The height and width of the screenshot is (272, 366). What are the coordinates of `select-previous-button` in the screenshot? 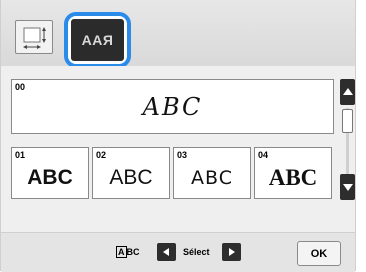 It's located at (166, 252).